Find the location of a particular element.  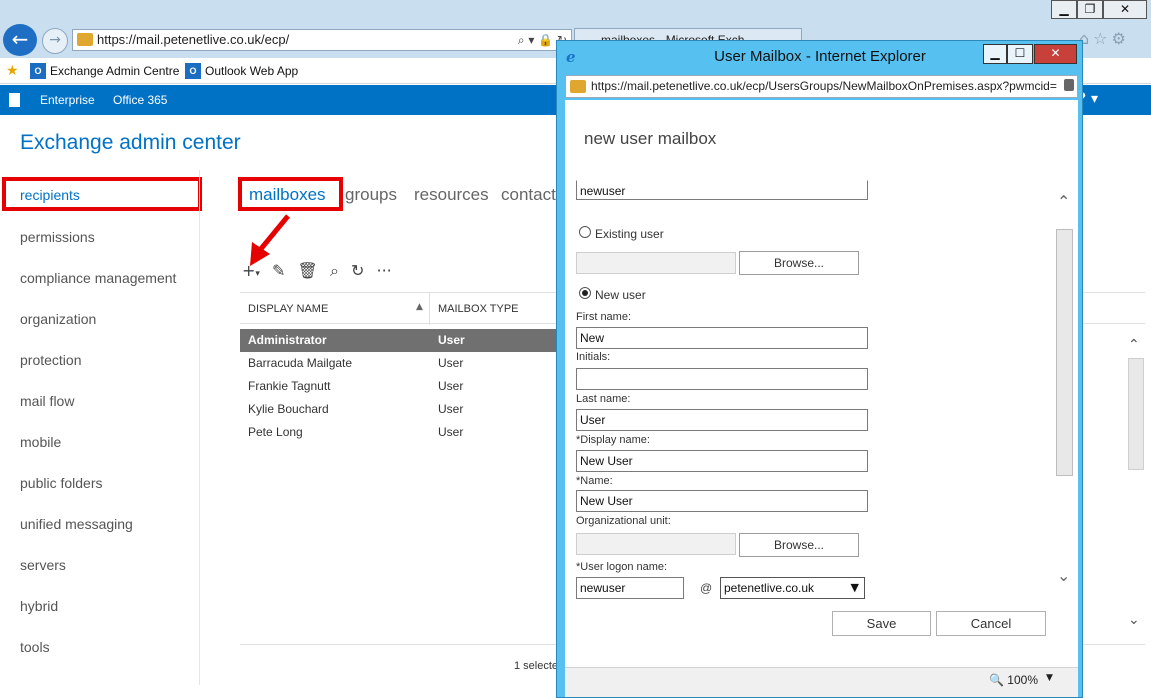

zoom-dropdown-icon: ▼ is located at coordinates (1049, 678).